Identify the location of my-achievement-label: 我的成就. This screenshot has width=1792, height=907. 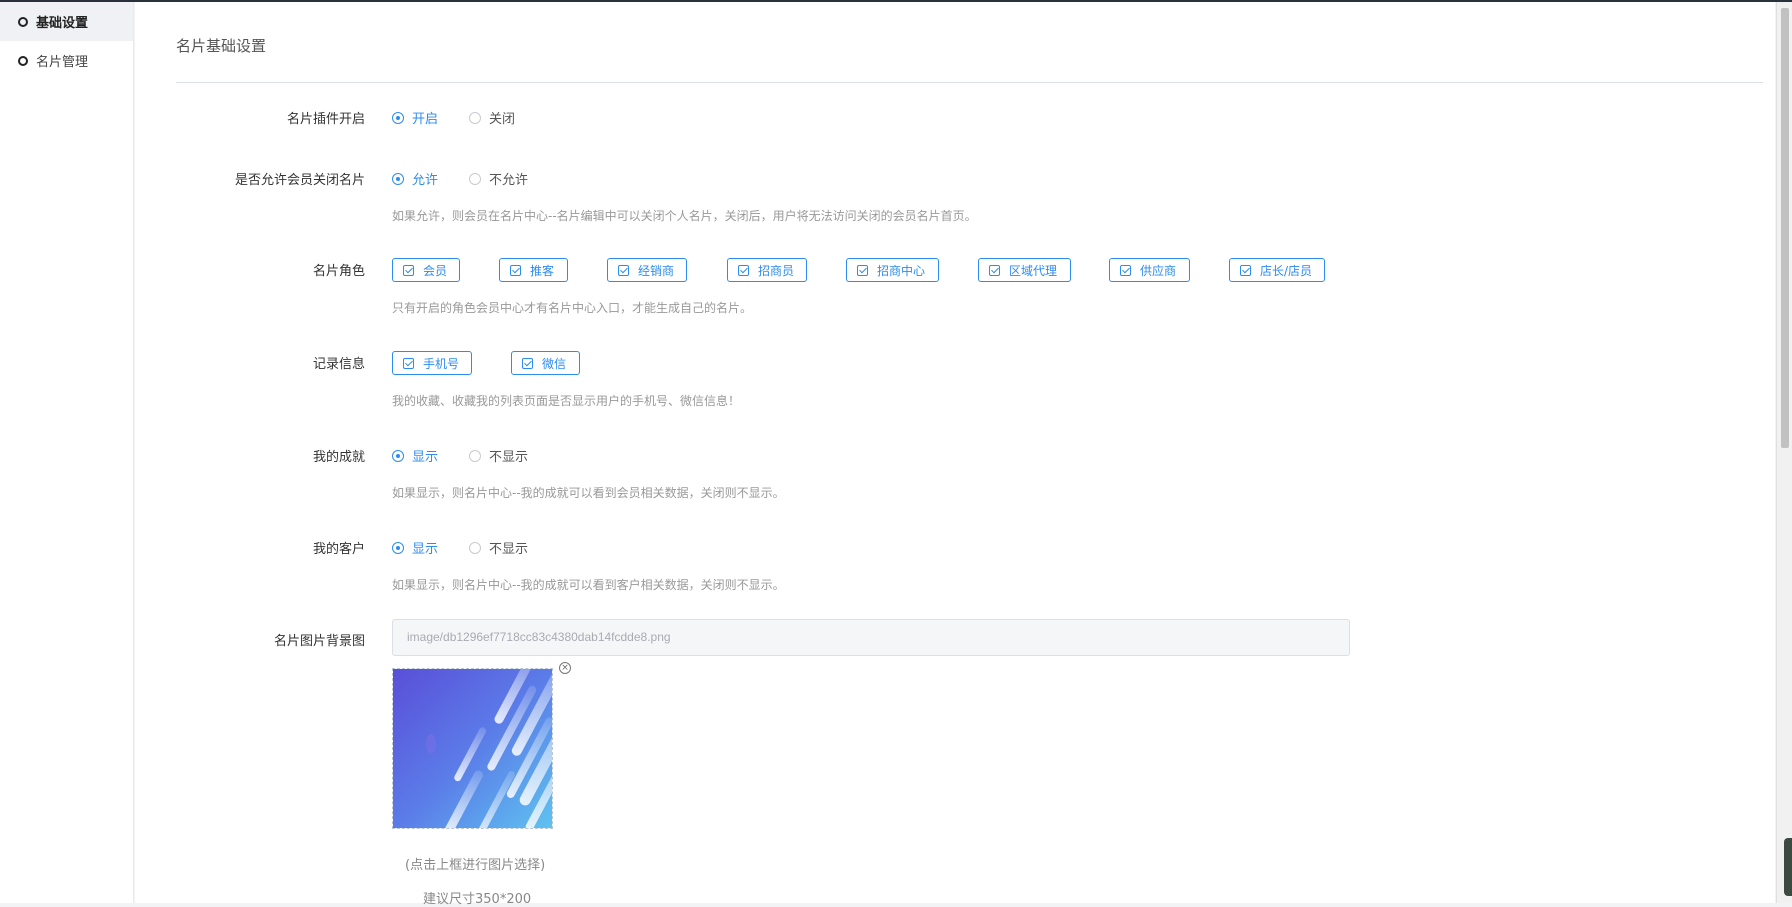
(338, 457).